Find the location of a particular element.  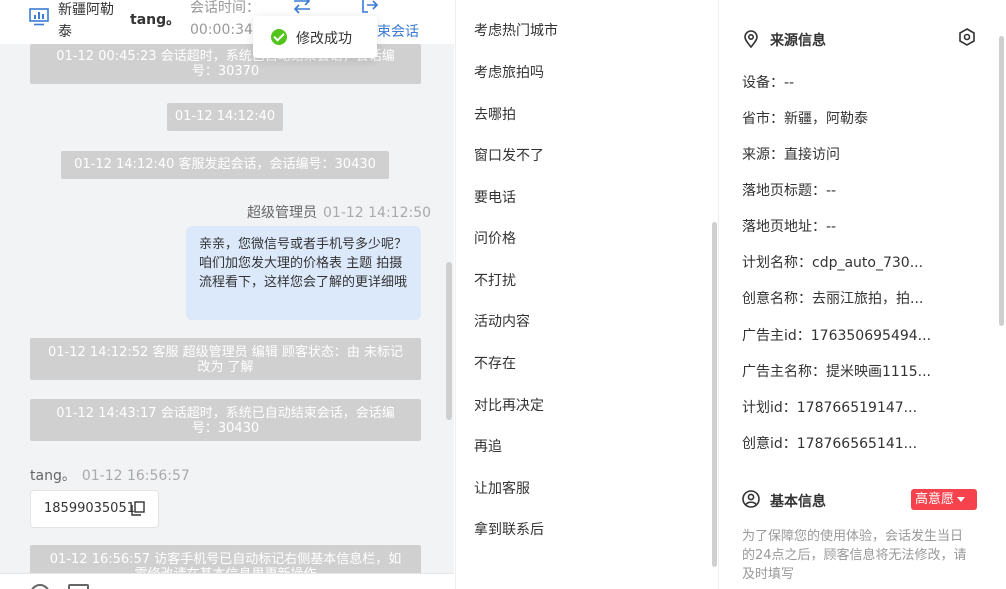

quick-reply-item: 让加客服 is located at coordinates (502, 488).